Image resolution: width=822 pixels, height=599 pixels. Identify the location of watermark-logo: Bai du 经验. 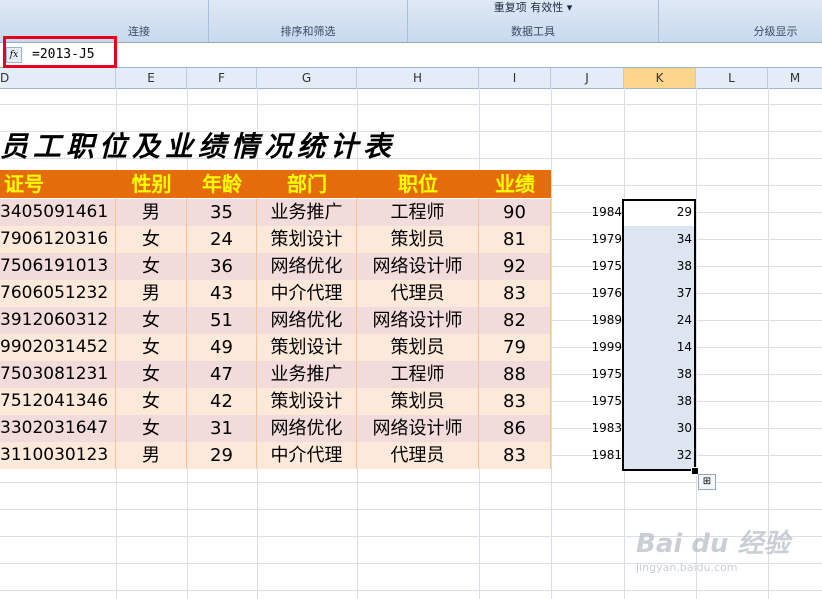
(713, 544).